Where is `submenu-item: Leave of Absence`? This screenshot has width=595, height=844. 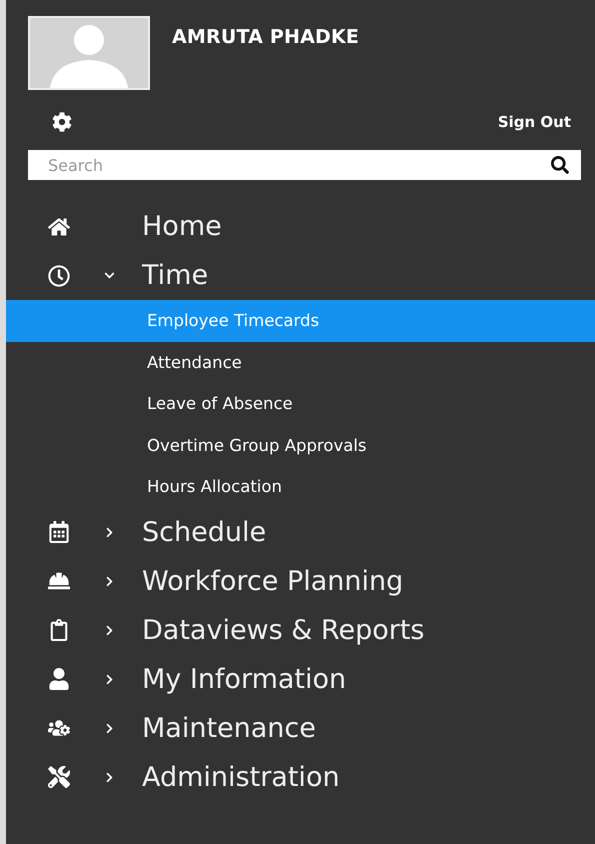
submenu-item: Leave of Absence is located at coordinates (300, 403).